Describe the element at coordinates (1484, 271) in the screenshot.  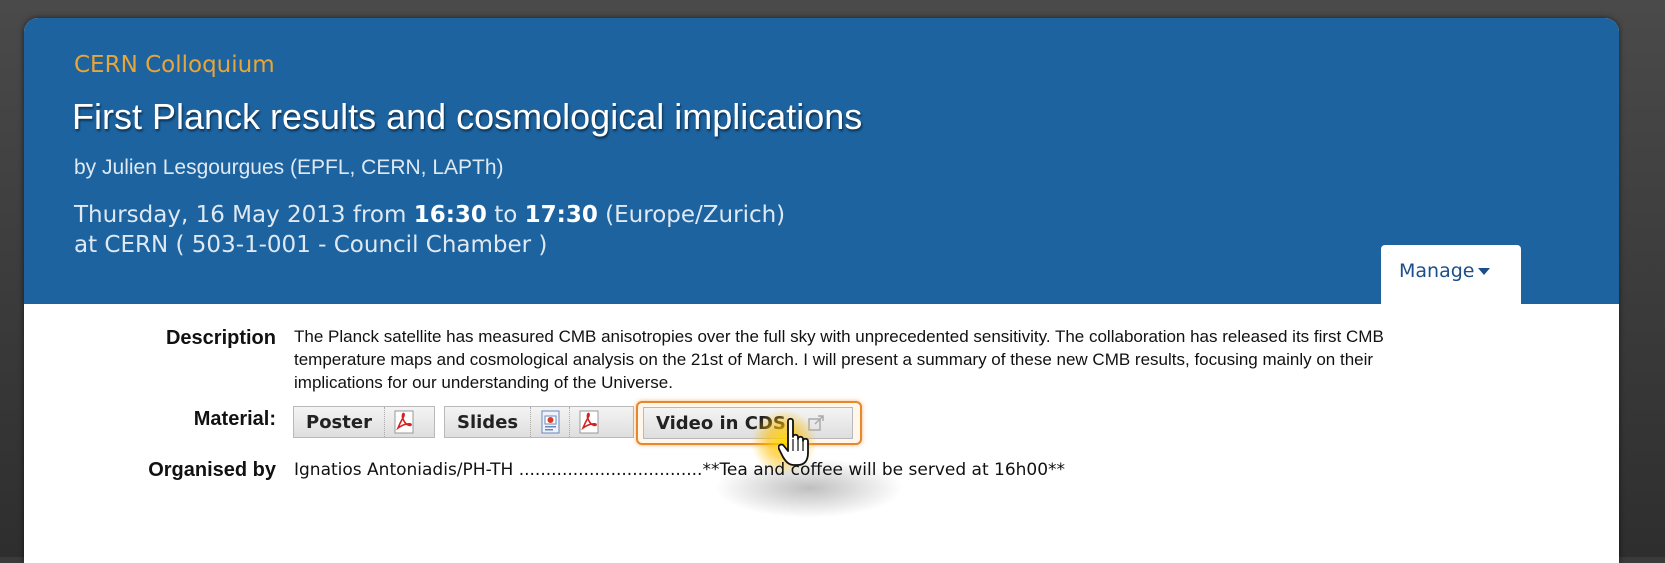
I see `caret-down-icon` at that location.